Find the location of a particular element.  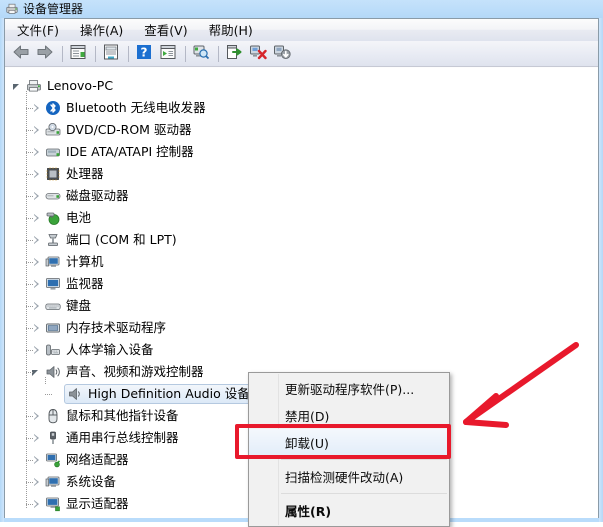

ctx-disable: 禁用(D) is located at coordinates (349, 415).